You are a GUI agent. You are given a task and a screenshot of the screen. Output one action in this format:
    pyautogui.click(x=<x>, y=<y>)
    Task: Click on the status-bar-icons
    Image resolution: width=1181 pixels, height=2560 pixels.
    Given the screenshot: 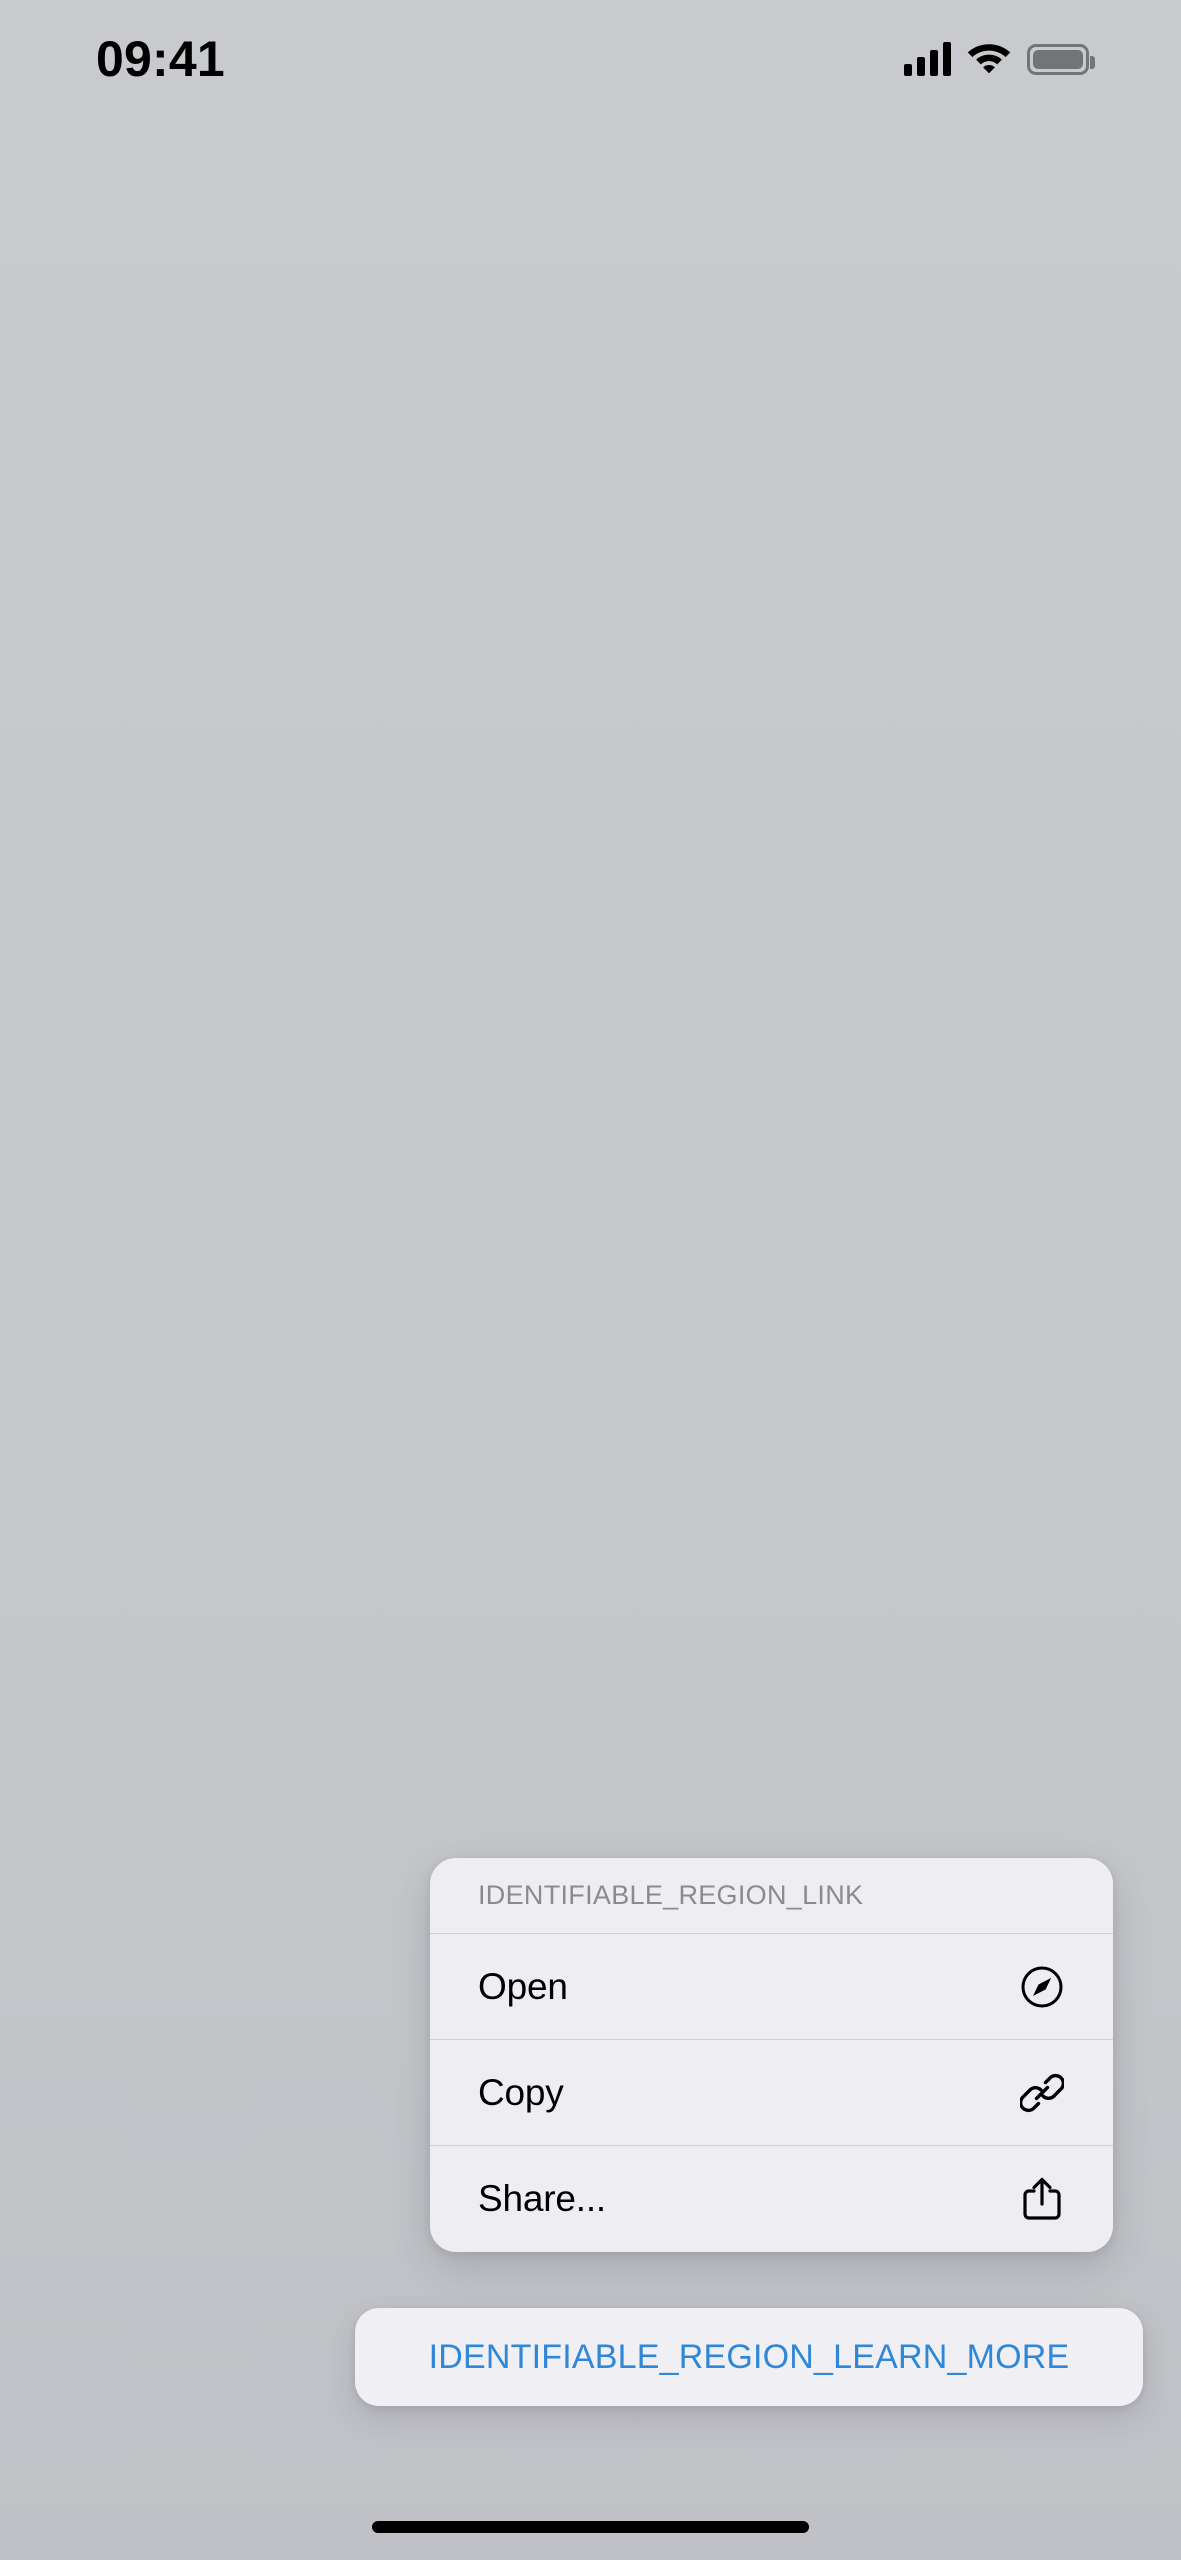 What is the action you would take?
    pyautogui.click(x=999, y=59)
    